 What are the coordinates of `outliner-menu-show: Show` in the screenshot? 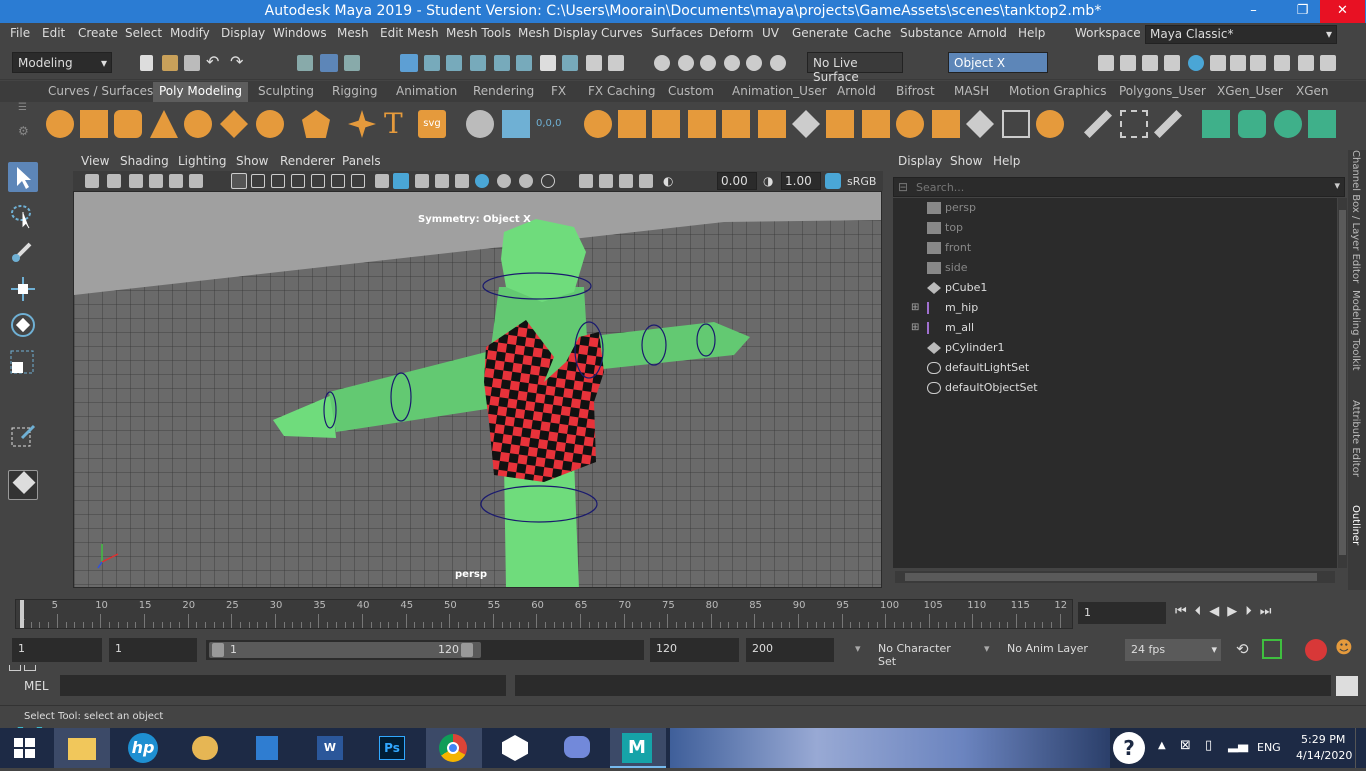 It's located at (966, 161).